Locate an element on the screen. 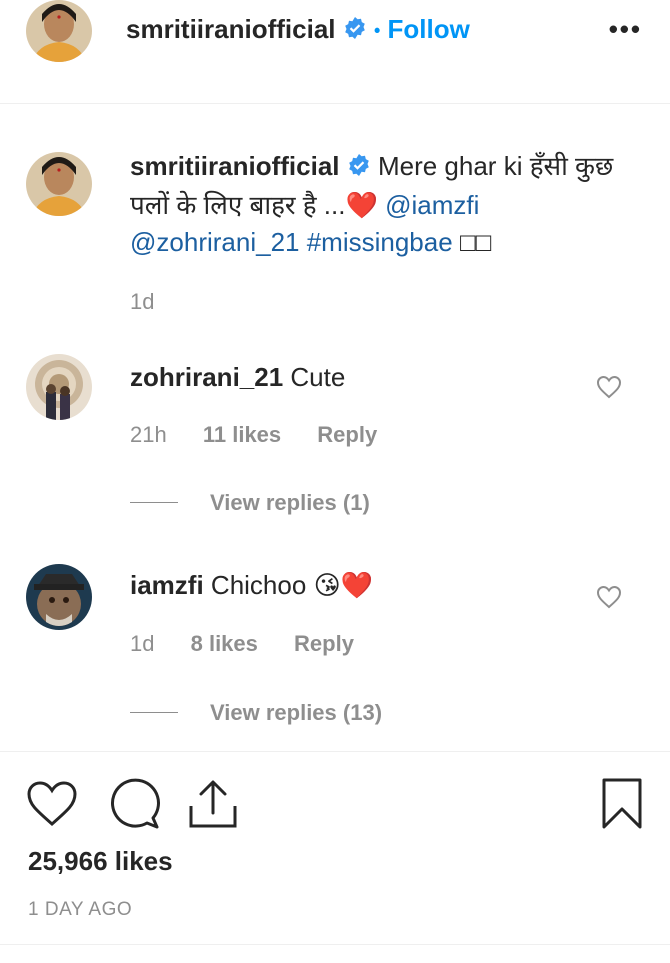  mention-iamzfi: @iamzfi is located at coordinates (432, 205).